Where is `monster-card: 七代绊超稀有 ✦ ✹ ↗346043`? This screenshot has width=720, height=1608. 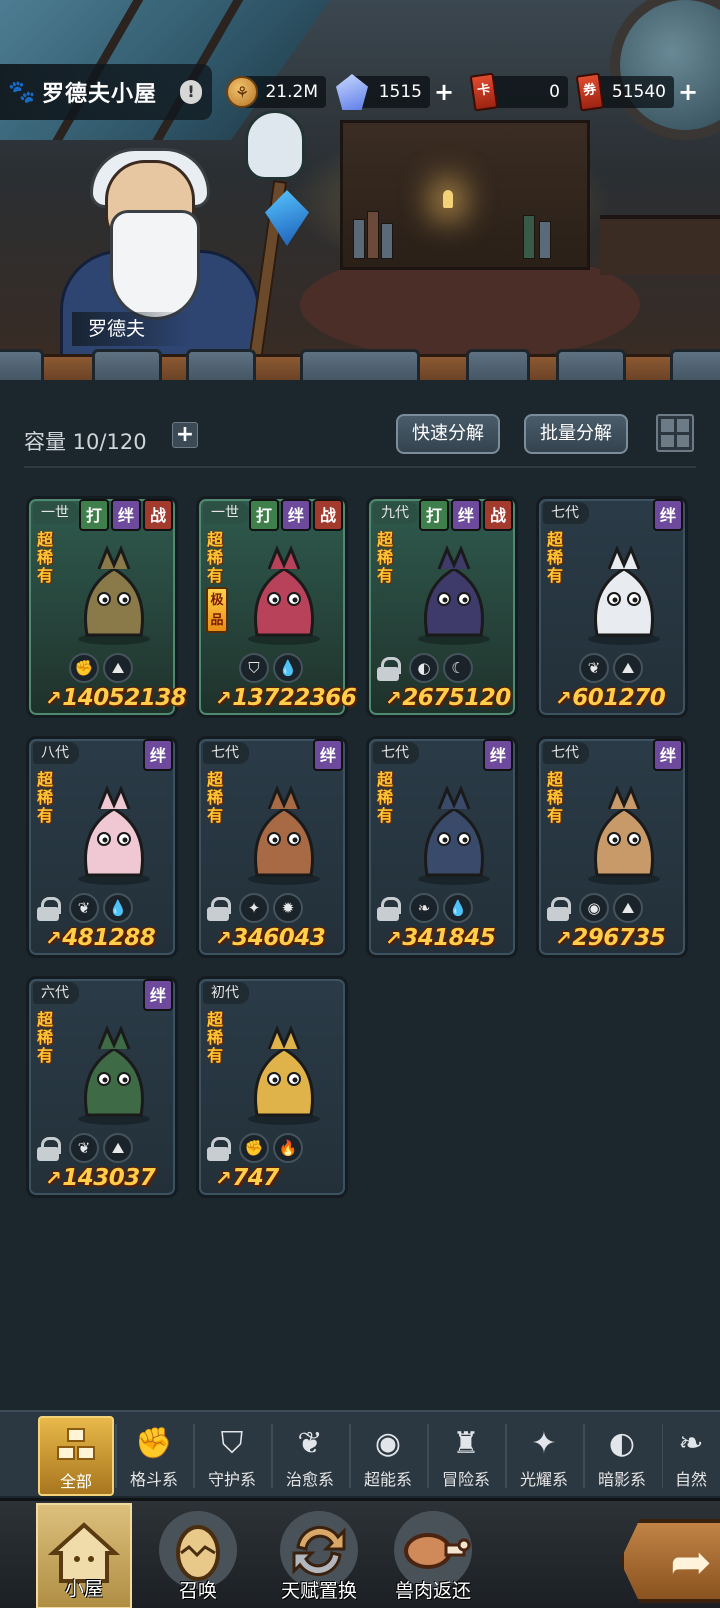 monster-card: 七代绊超稀有 ✦ ✹ ↗346043 is located at coordinates (272, 847).